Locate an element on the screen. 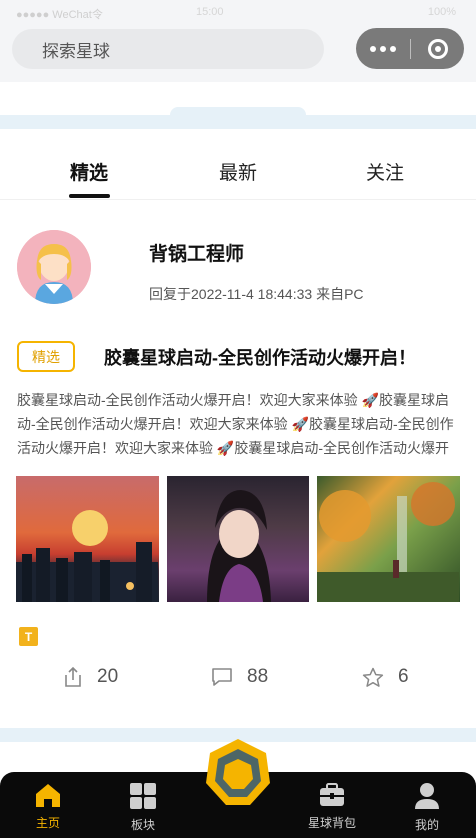 The height and width of the screenshot is (838, 476). grid-icon is located at coordinates (143, 796).